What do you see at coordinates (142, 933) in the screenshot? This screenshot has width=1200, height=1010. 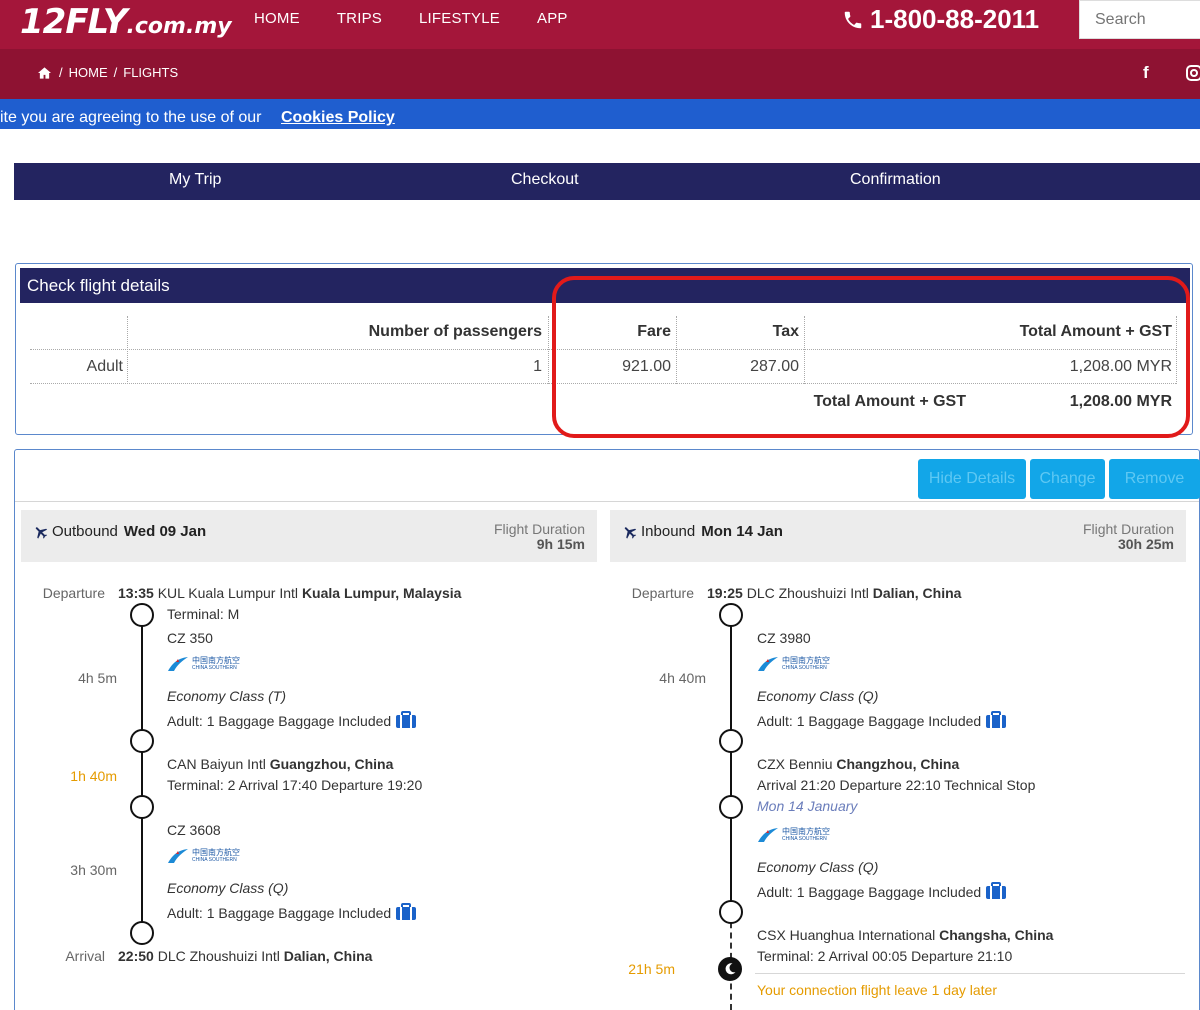 I see `node-arrival` at bounding box center [142, 933].